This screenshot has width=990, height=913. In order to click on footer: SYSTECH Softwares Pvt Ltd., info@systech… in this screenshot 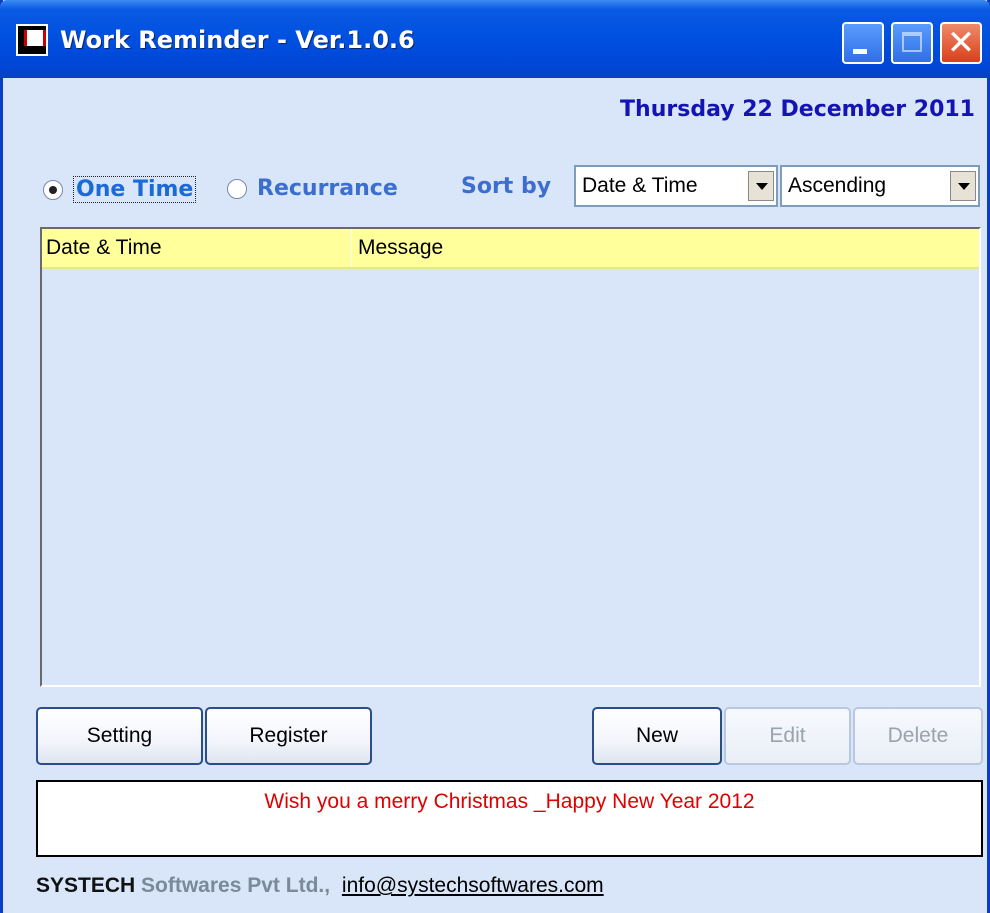, I will do `click(320, 886)`.